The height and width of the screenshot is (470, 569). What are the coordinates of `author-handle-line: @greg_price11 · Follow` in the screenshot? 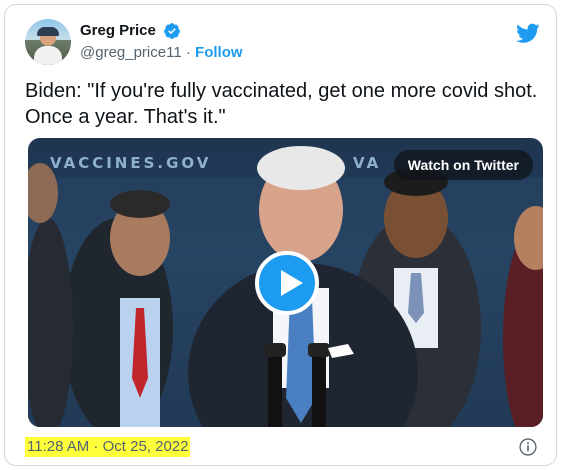 It's located at (161, 53).